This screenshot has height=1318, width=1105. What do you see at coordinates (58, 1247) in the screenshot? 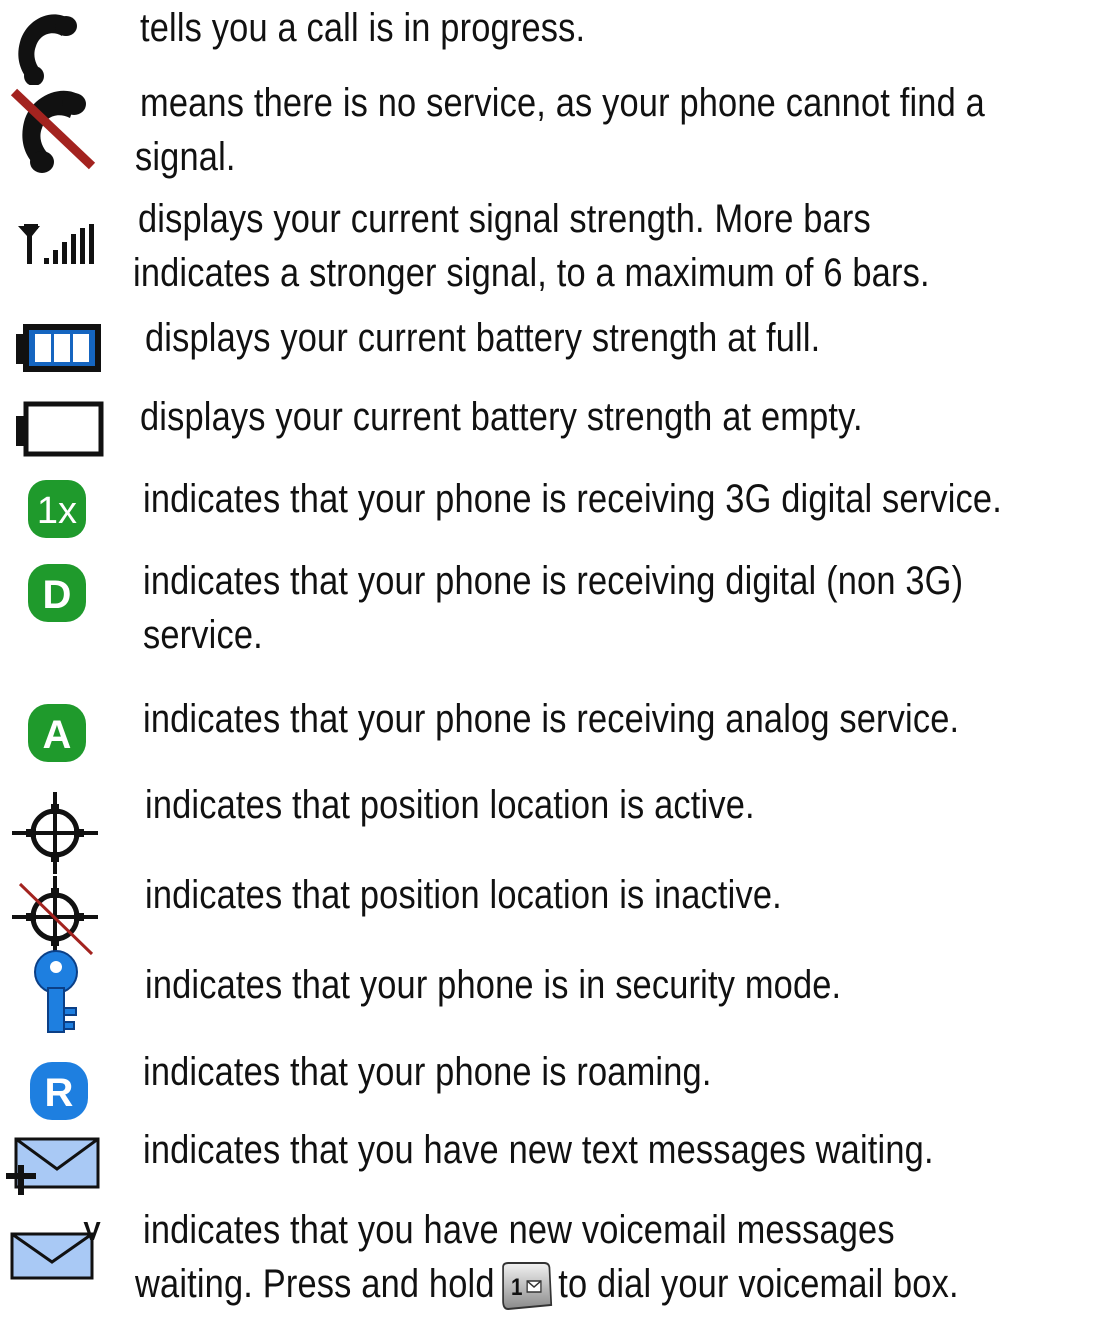
I see `voicemail-icon: V` at bounding box center [58, 1247].